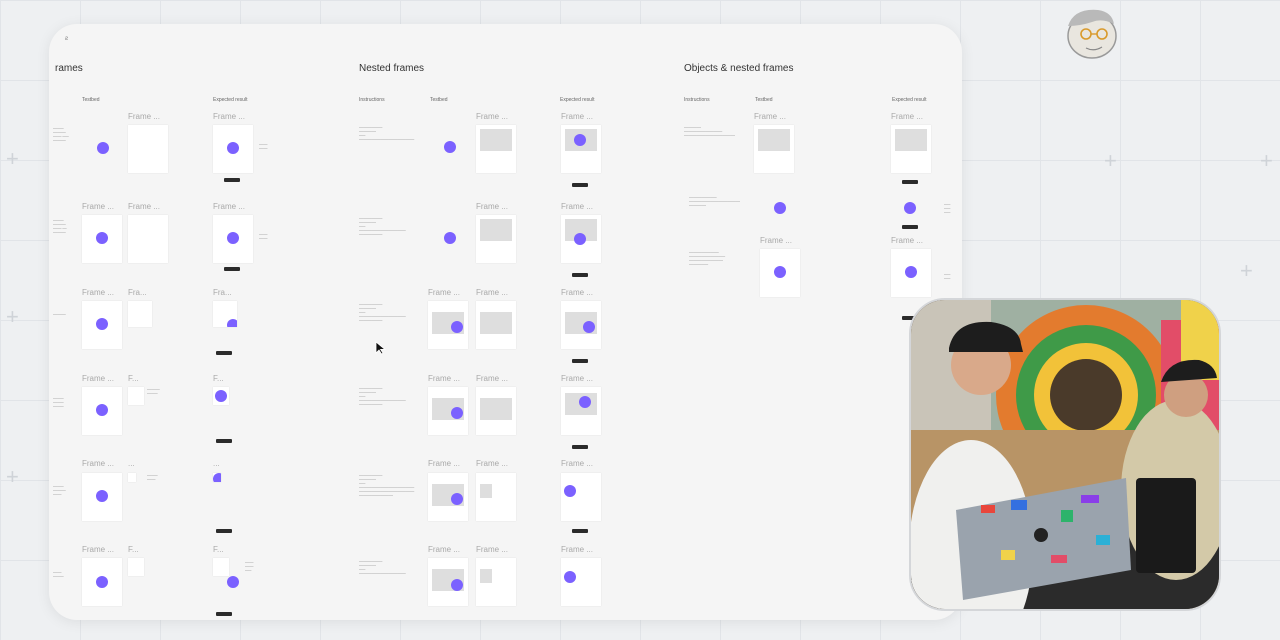 The height and width of the screenshot is (640, 1280). What do you see at coordinates (58, 402) in the screenshot?
I see `instruction-text: ───── ───── ─────` at bounding box center [58, 402].